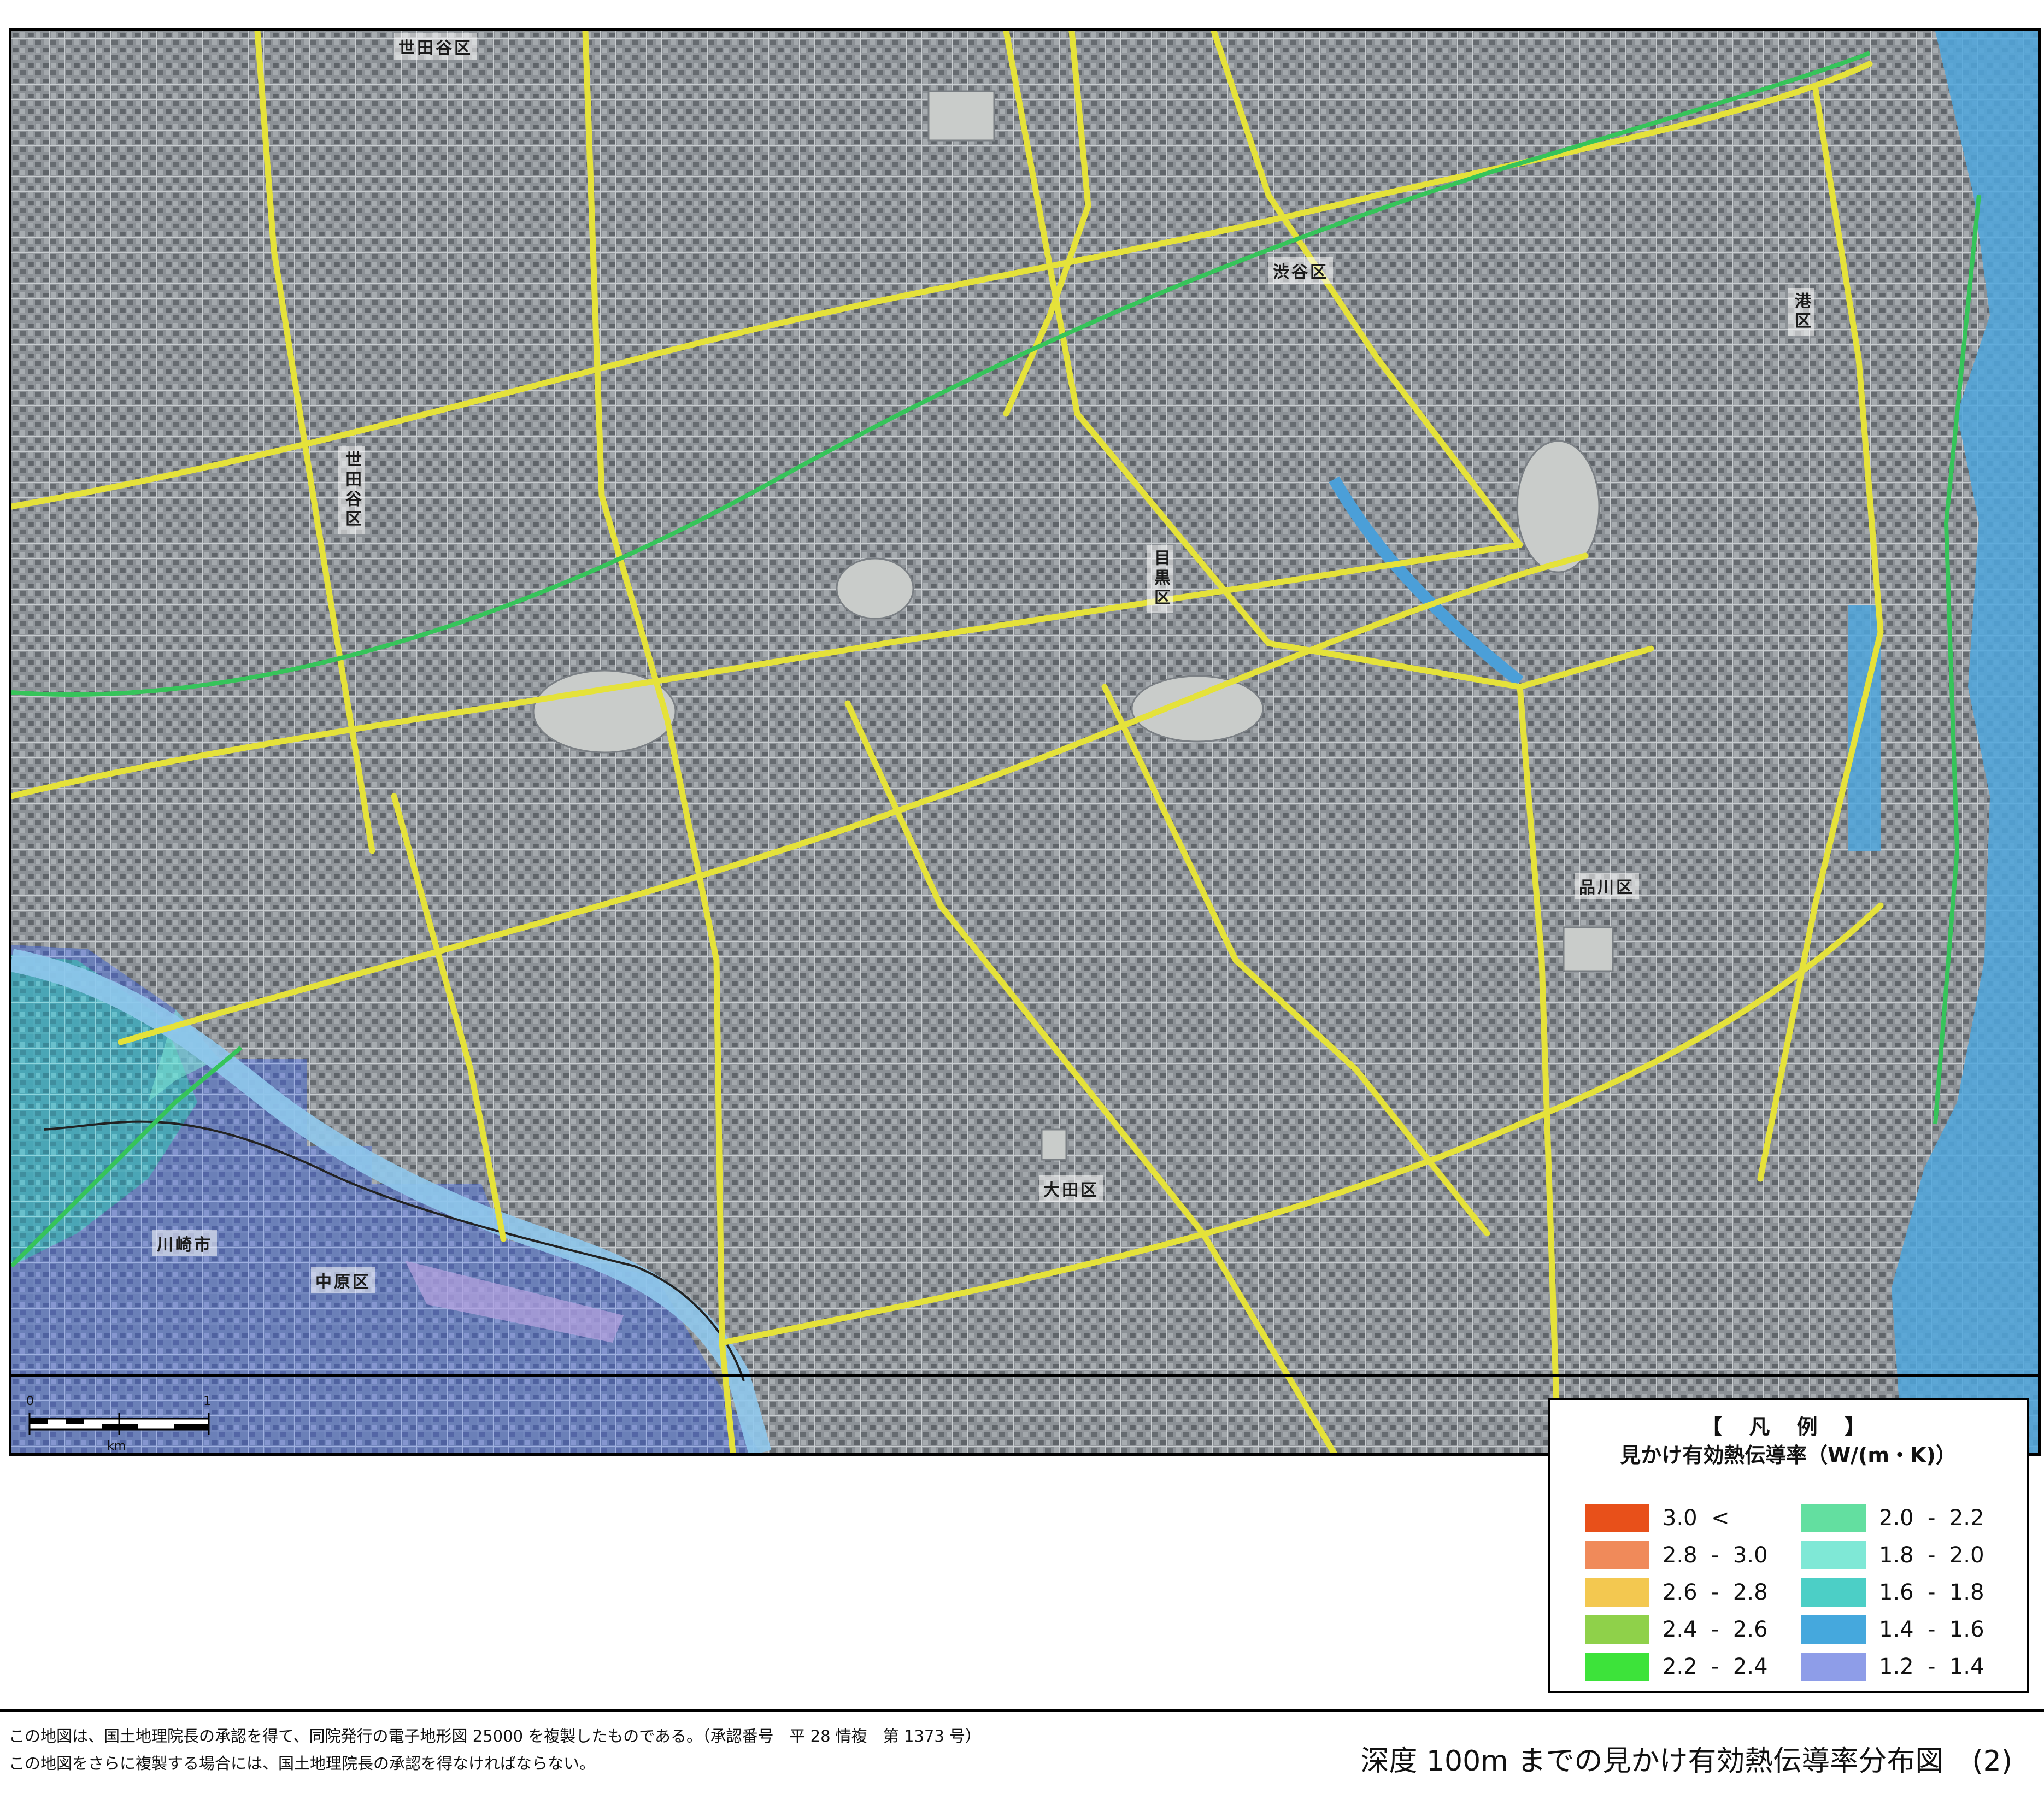 This screenshot has height=1811, width=2044. I want to click on scale-one: 1, so click(207, 1401).